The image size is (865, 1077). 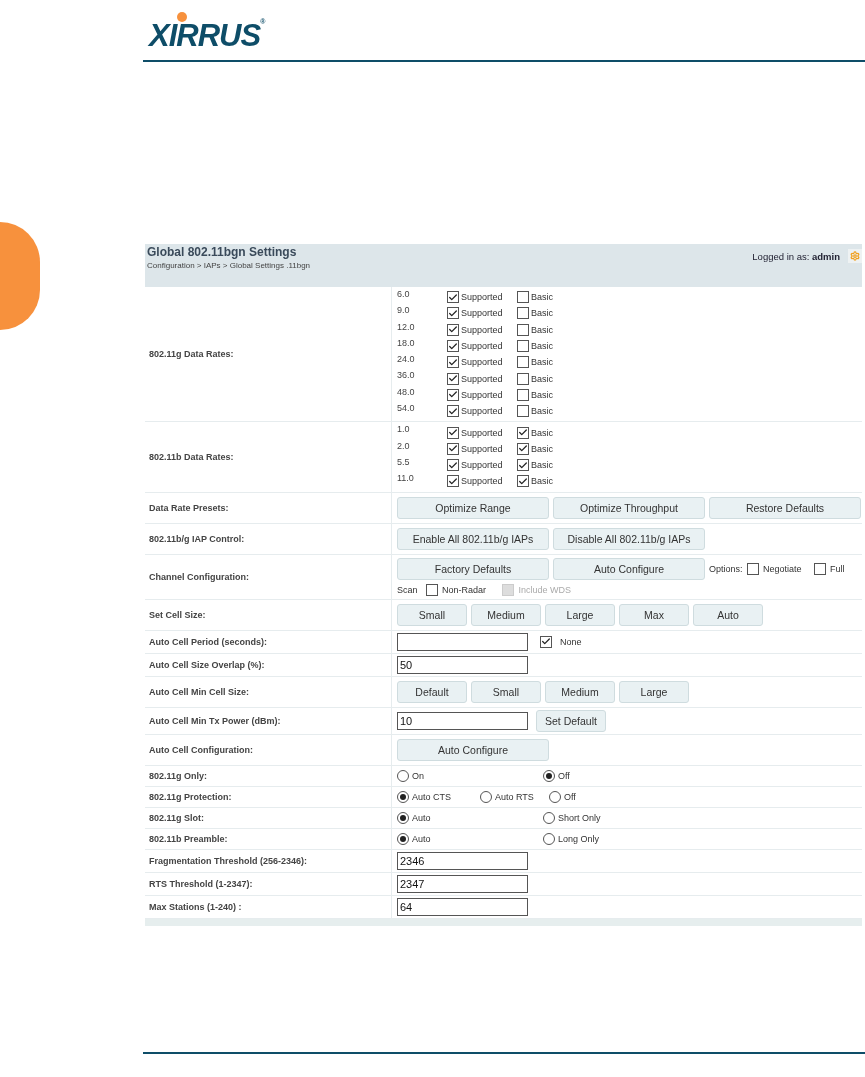 What do you see at coordinates (421, 817) in the screenshot?
I see `radio-label: Auto` at bounding box center [421, 817].